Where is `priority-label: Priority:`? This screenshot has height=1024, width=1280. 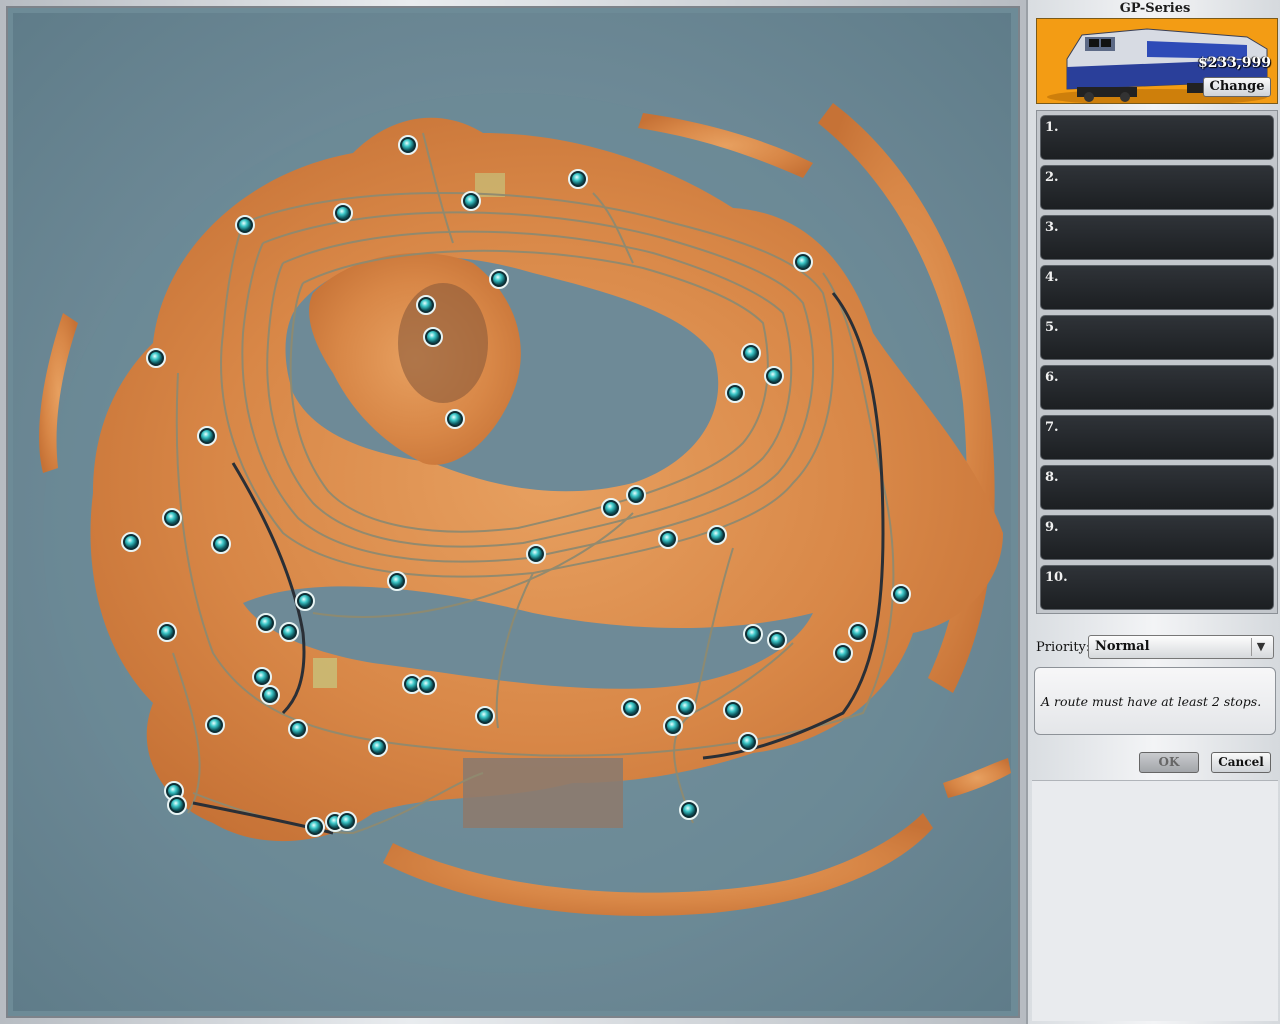 priority-label: Priority: is located at coordinates (1063, 647).